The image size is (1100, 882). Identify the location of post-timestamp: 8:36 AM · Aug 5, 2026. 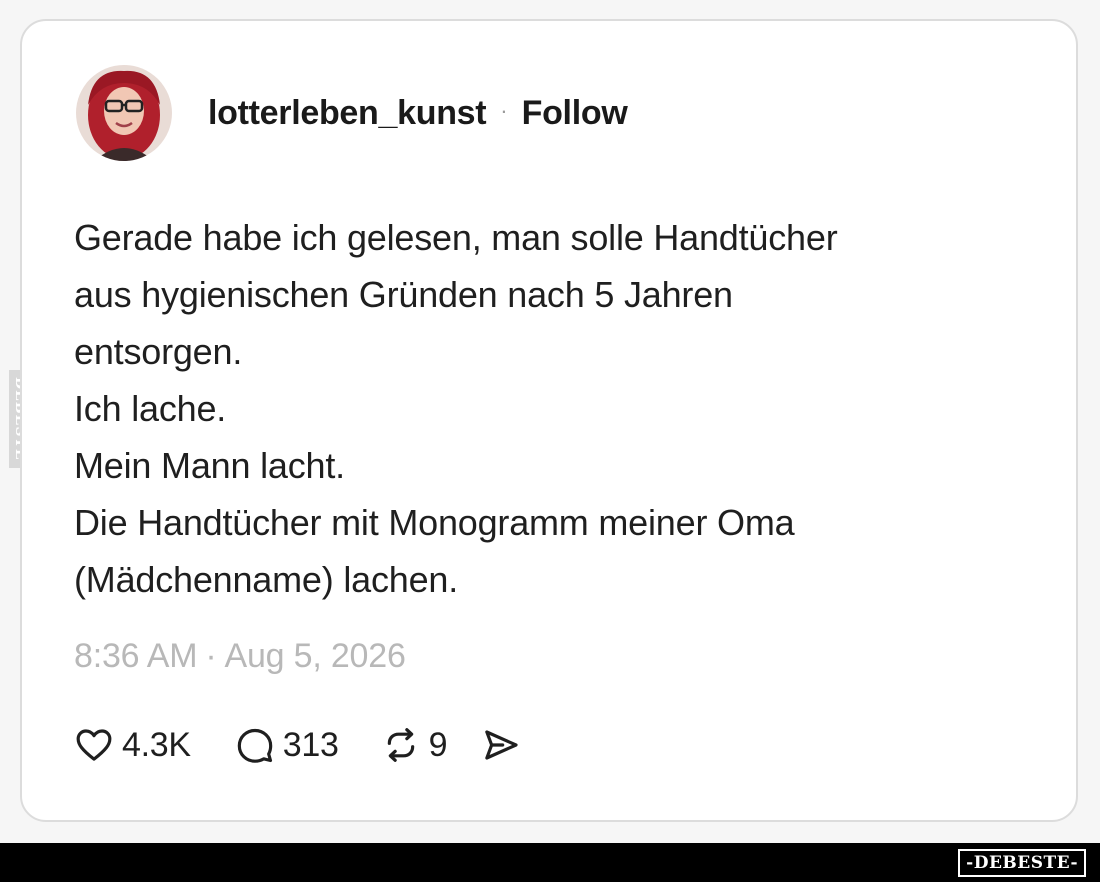
(240, 656).